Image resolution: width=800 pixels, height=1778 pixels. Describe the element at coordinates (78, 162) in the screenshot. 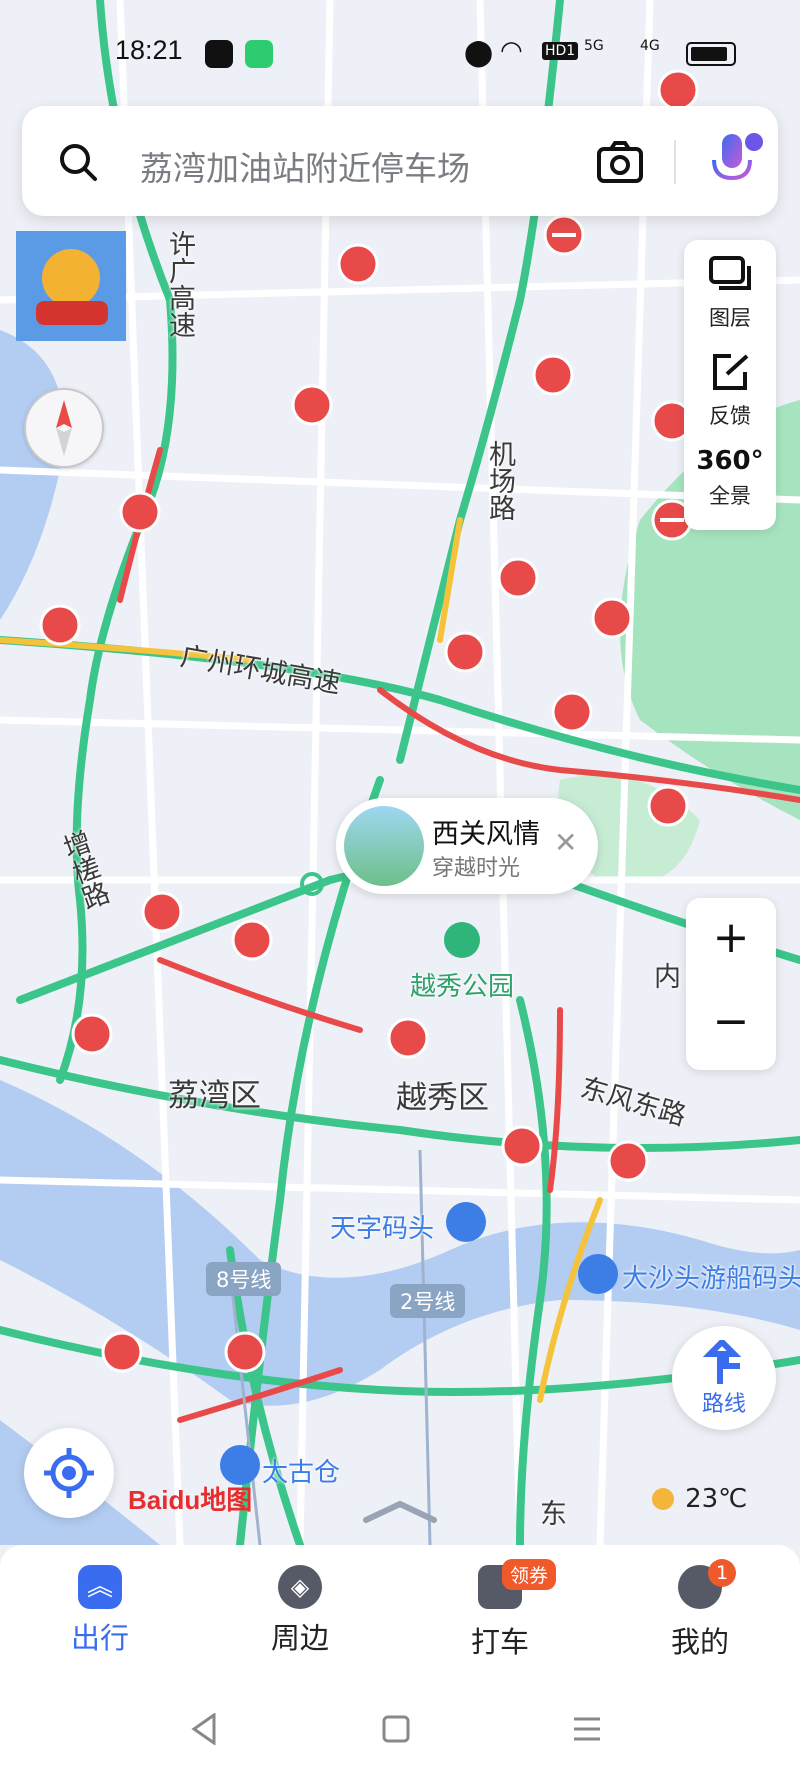

I see `search-icon` at that location.